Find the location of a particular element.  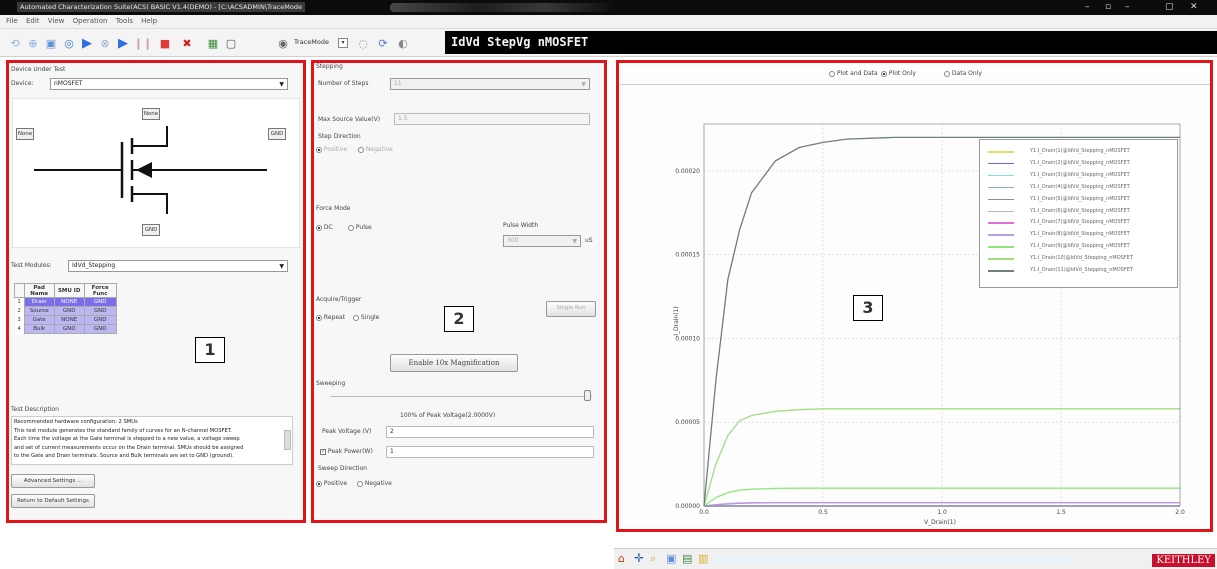

stop-icon: ⊗ is located at coordinates (105, 43).